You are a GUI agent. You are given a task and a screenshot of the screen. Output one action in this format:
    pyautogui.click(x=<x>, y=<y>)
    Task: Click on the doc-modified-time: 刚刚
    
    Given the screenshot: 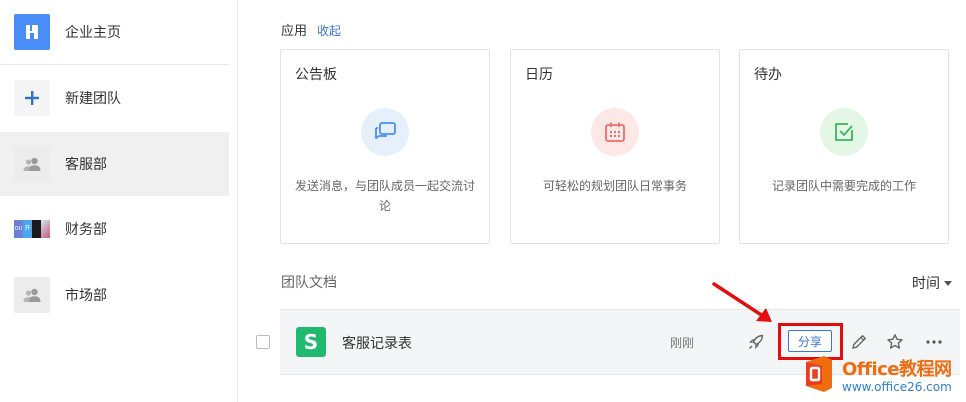 What is the action you would take?
    pyautogui.click(x=682, y=343)
    